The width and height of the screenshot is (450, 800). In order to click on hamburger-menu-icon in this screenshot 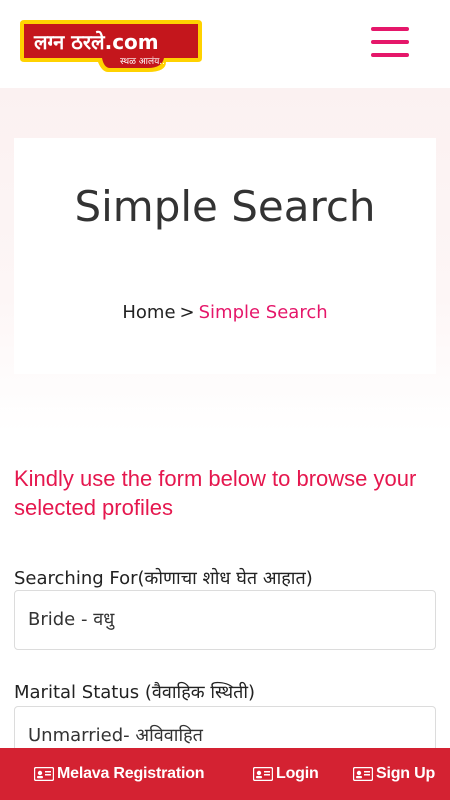, I will do `click(390, 42)`.